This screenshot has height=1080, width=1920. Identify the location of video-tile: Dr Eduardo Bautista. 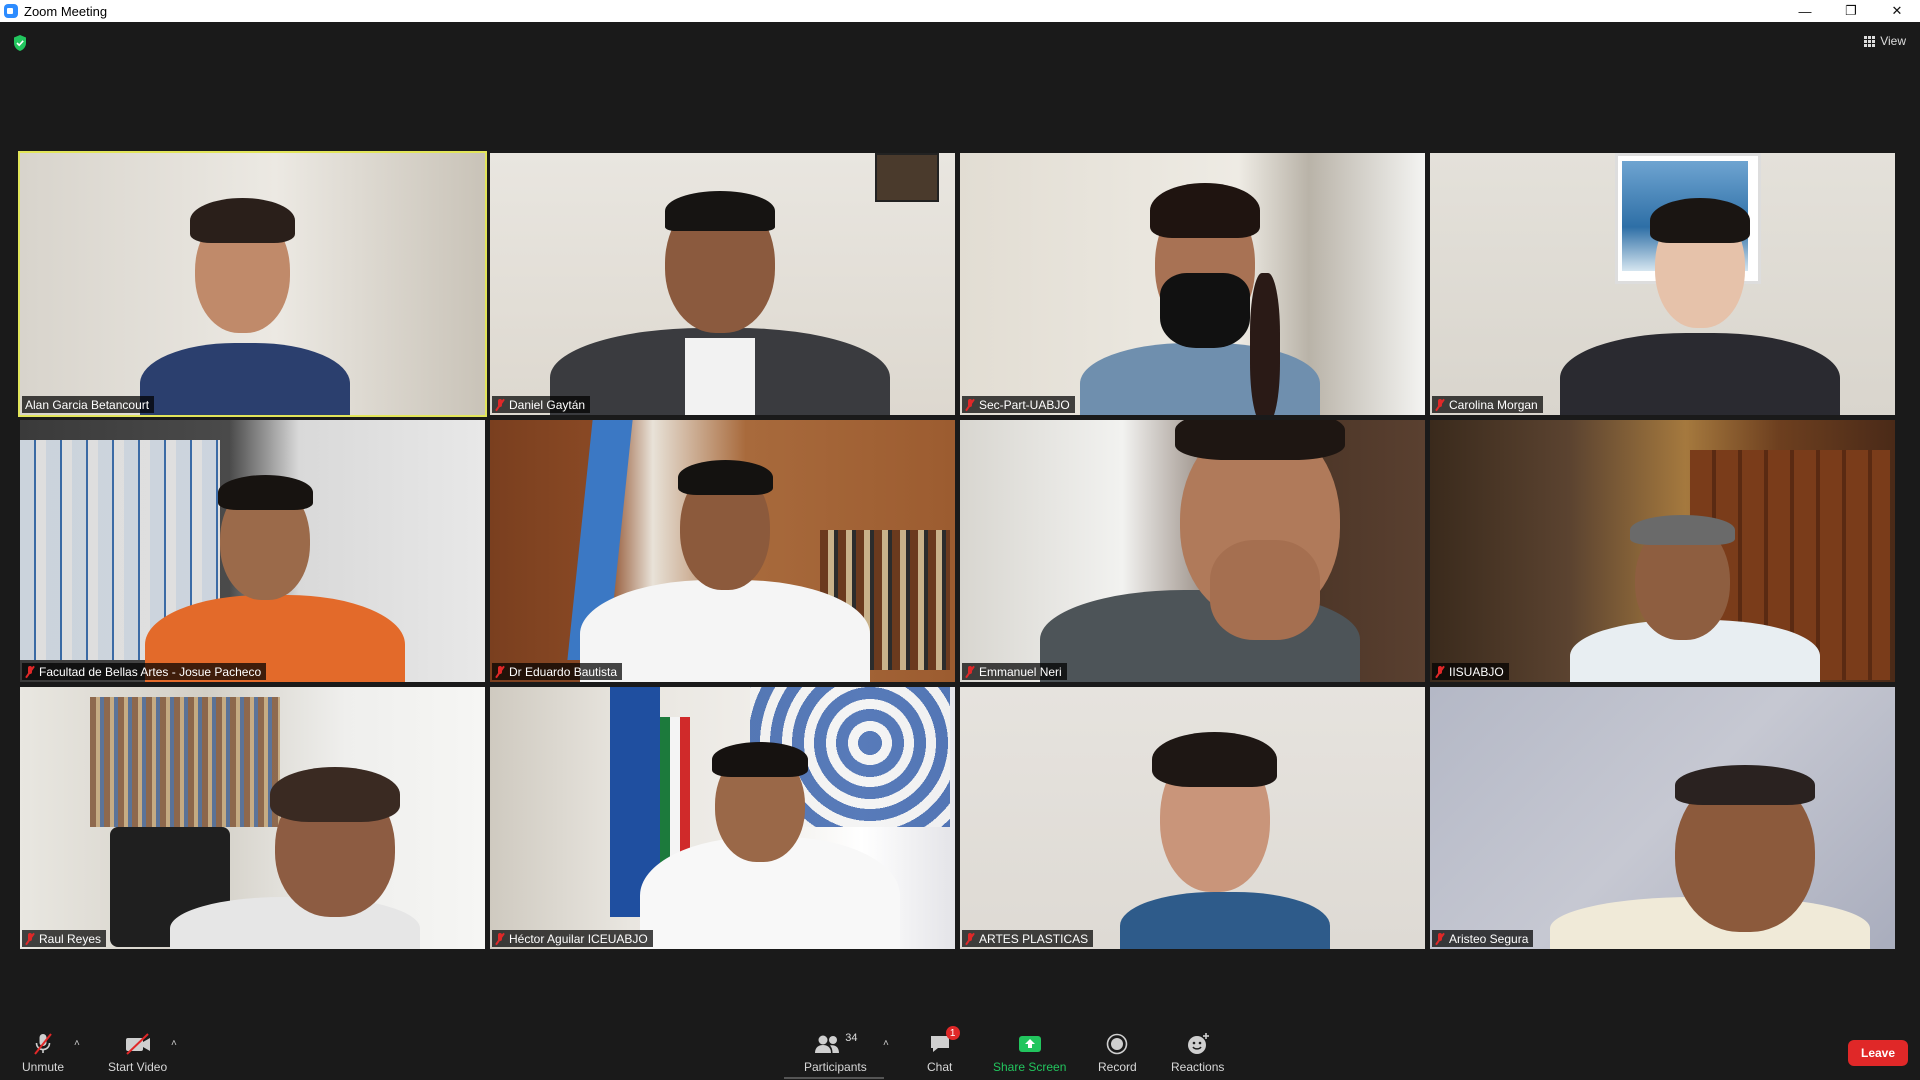
(722, 551).